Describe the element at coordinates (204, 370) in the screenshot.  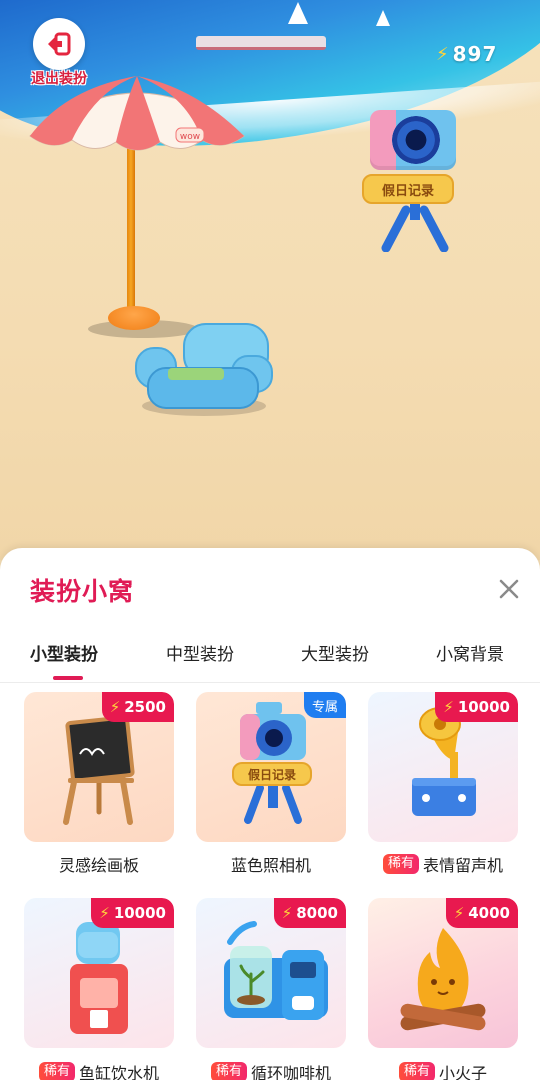
I see `inflatable-chair` at that location.